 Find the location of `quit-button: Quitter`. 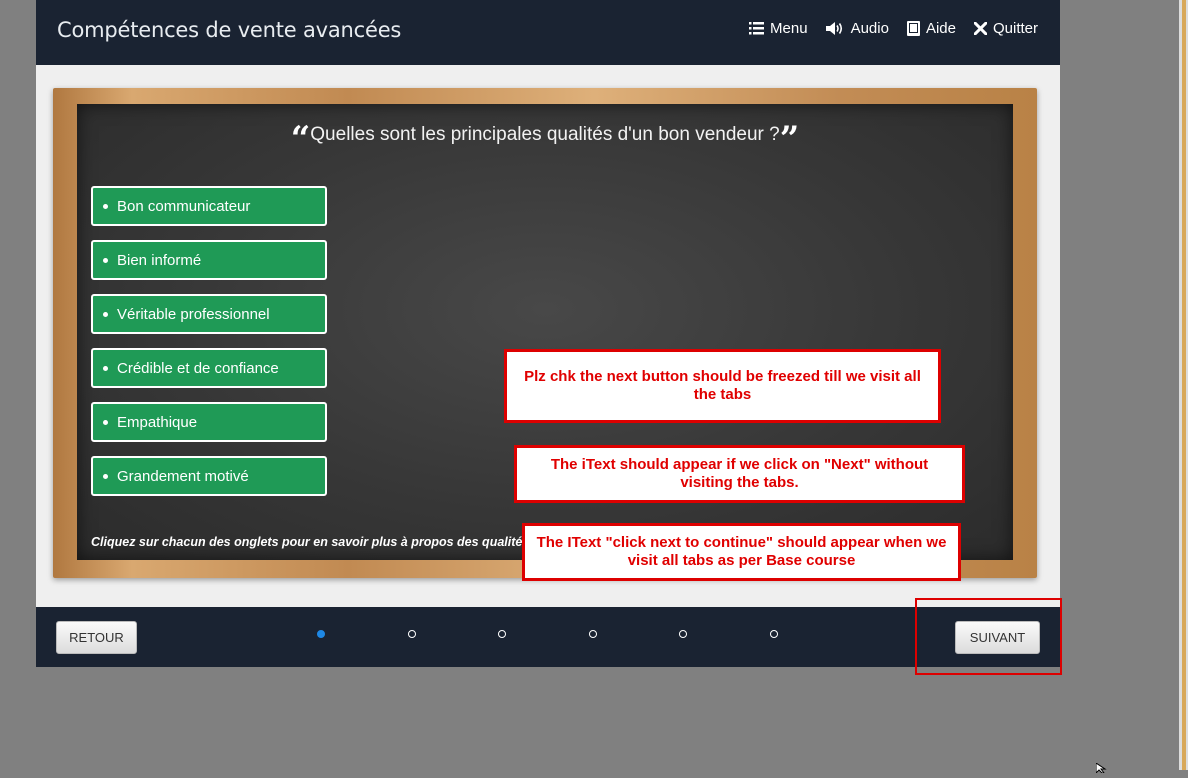

quit-button: Quitter is located at coordinates (1005, 28).